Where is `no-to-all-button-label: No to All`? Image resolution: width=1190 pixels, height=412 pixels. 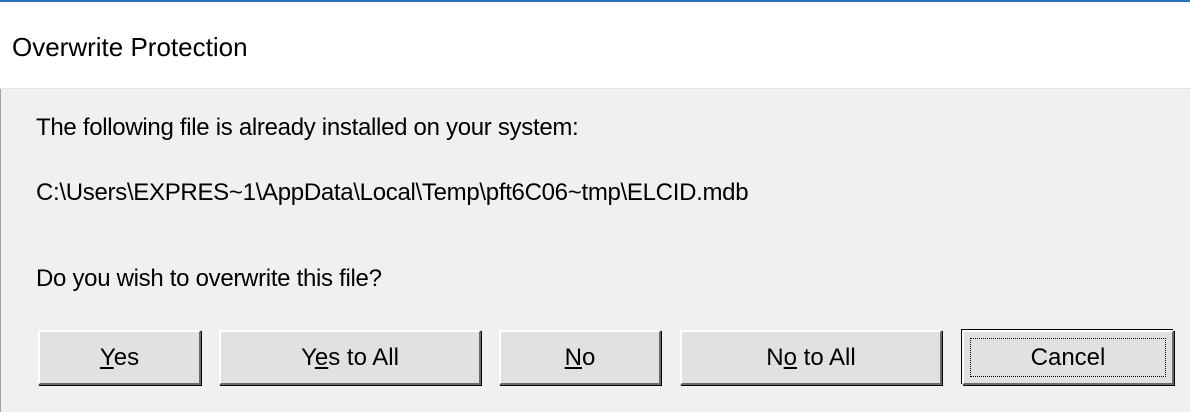 no-to-all-button-label: No to All is located at coordinates (810, 358).